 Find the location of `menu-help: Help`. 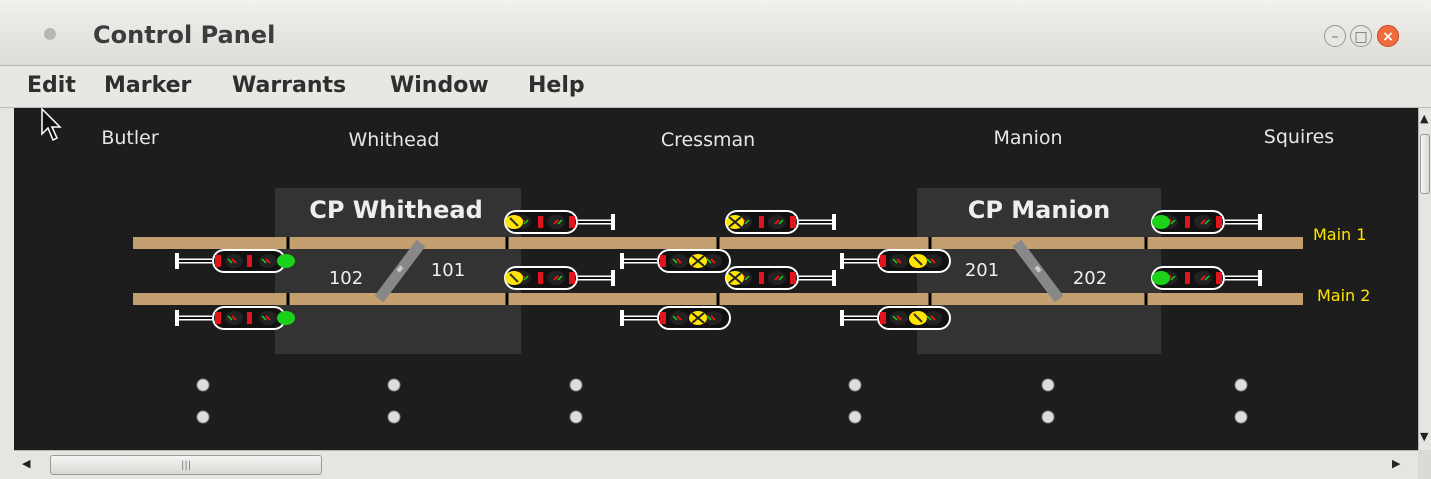

menu-help: Help is located at coordinates (556, 85).